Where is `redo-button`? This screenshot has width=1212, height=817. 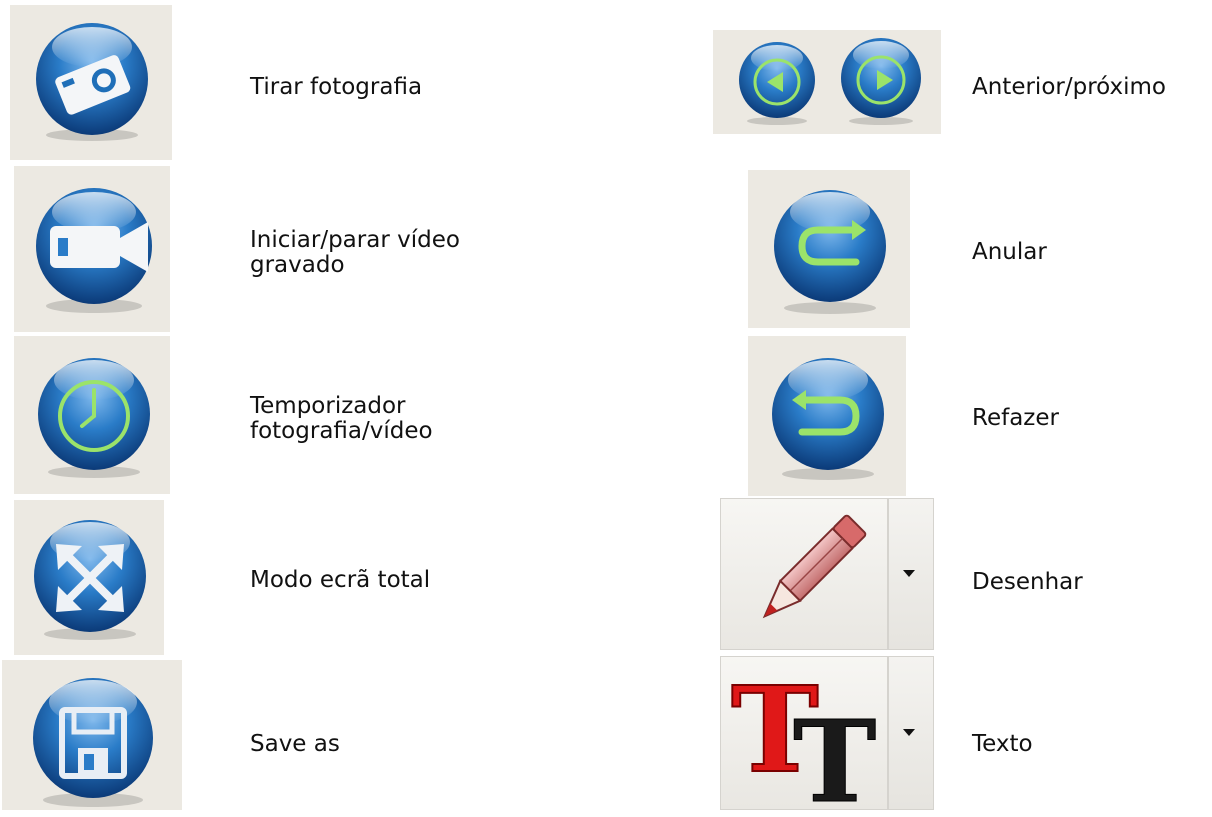
redo-button is located at coordinates (827, 416).